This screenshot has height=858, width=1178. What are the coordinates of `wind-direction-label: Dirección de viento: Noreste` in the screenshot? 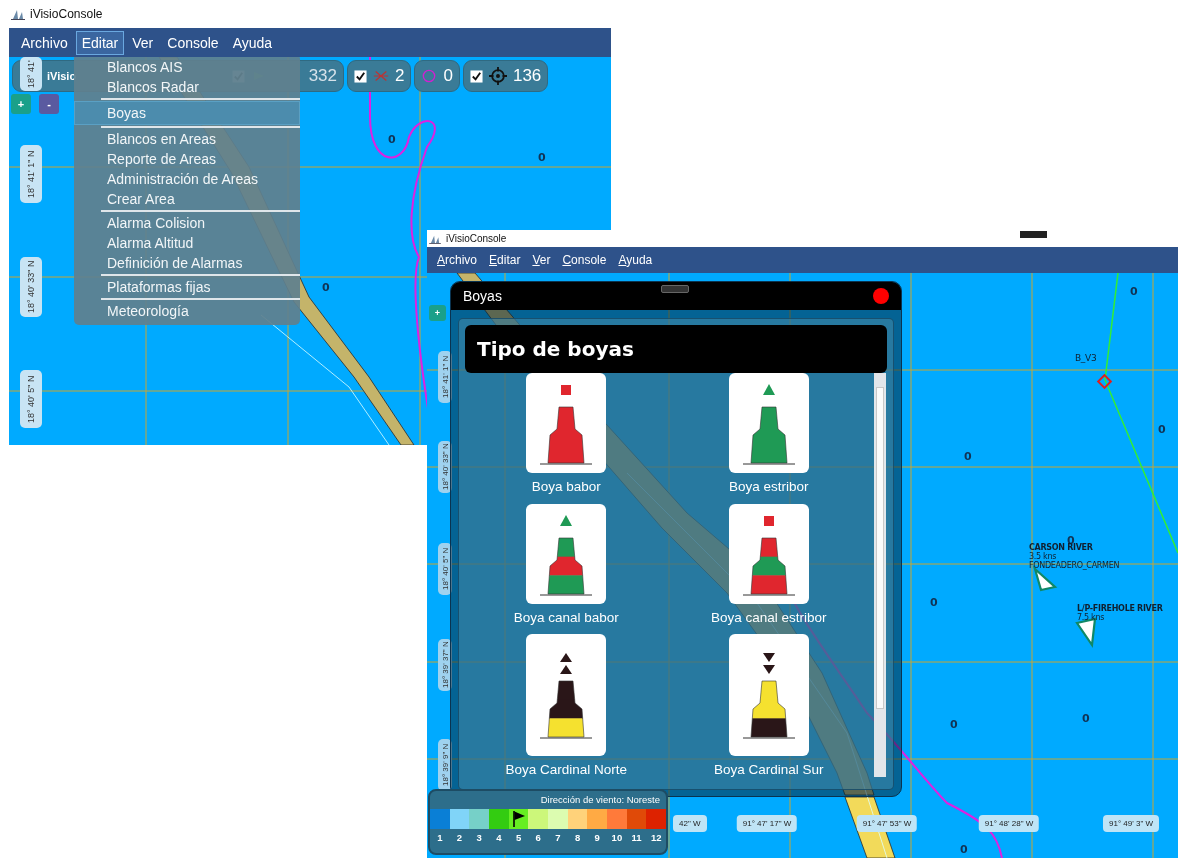 It's located at (600, 799).